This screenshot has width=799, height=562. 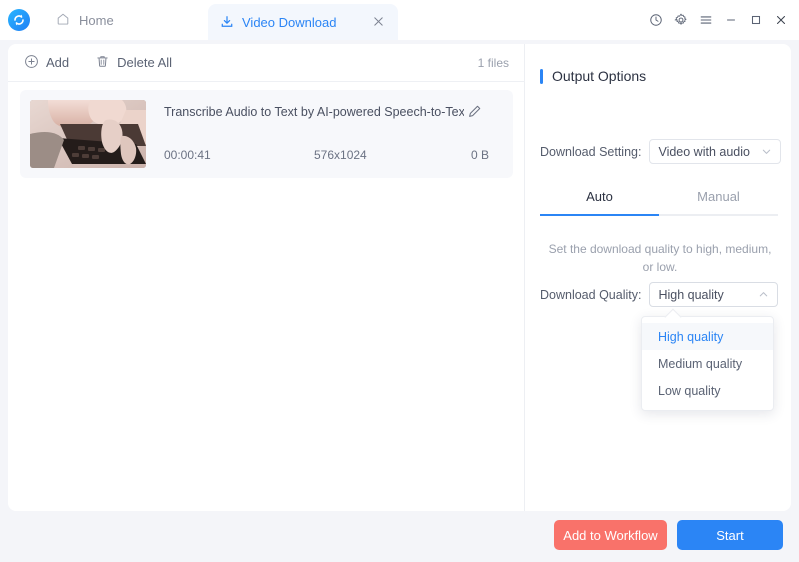 What do you see at coordinates (591, 151) in the screenshot?
I see `download-setting-label: Download Setting:` at bounding box center [591, 151].